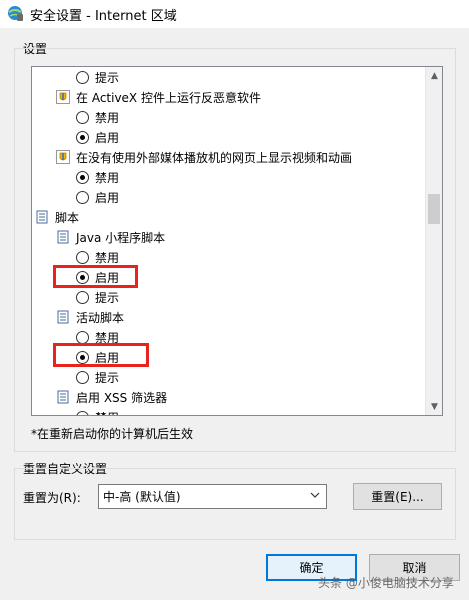  I want to click on title-bar: 安全设置 - Internet 区域, so click(234, 14).